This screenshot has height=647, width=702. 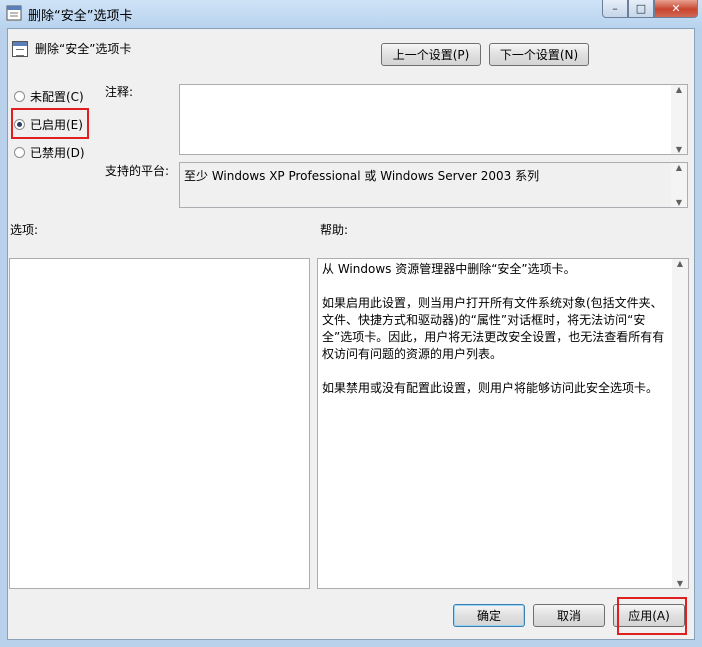 What do you see at coordinates (50, 123) in the screenshot?
I see `enabled-highlight-box` at bounding box center [50, 123].